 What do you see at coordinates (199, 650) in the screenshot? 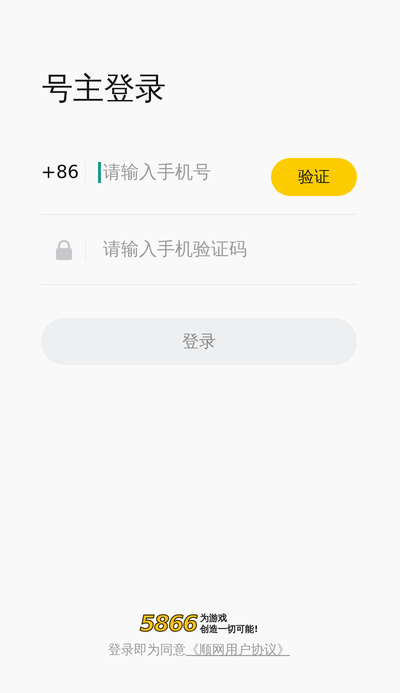
I see `agreement-text: 登录即为同意《顺网用户协议》` at bounding box center [199, 650].